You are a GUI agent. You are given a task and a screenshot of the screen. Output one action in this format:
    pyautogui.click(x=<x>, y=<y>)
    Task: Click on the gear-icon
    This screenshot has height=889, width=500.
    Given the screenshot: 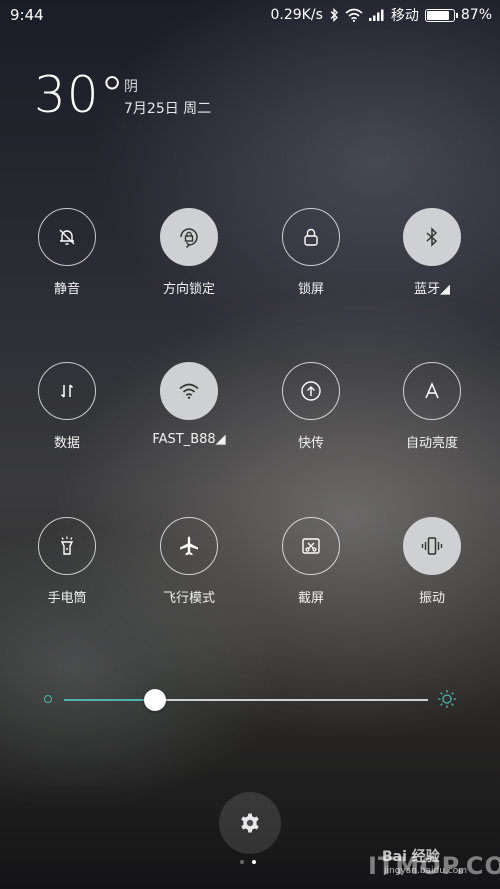 What is the action you would take?
    pyautogui.click(x=250, y=823)
    